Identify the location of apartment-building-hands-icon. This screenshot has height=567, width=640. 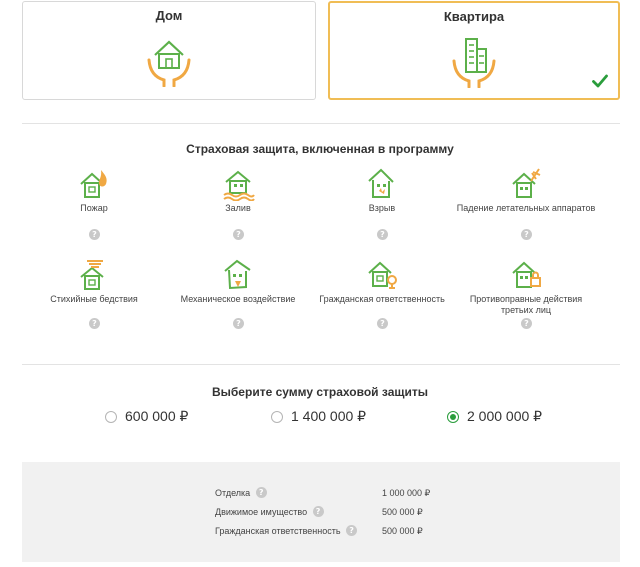
(474, 63).